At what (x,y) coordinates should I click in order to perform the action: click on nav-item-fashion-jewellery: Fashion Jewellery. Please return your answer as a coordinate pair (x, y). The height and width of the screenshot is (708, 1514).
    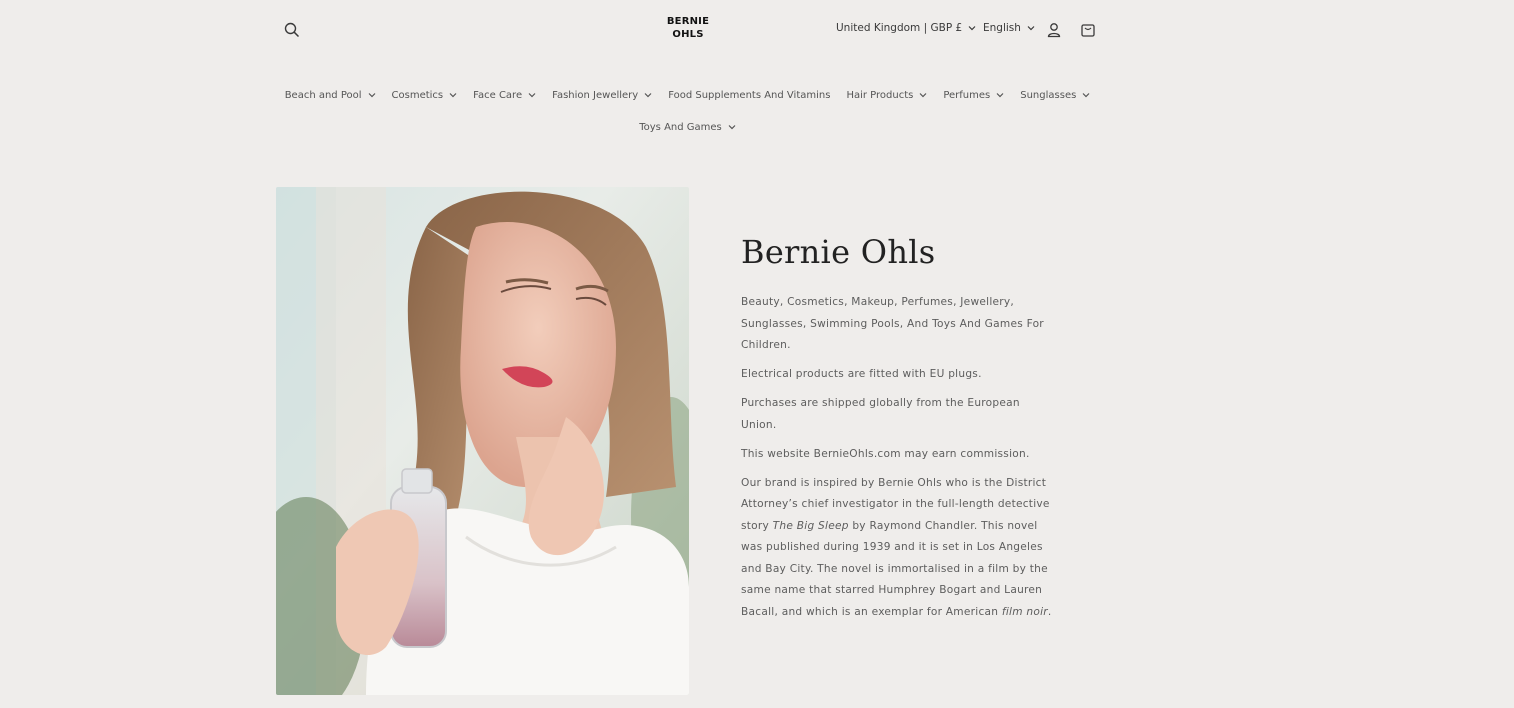
    Looking at the image, I should click on (602, 95).